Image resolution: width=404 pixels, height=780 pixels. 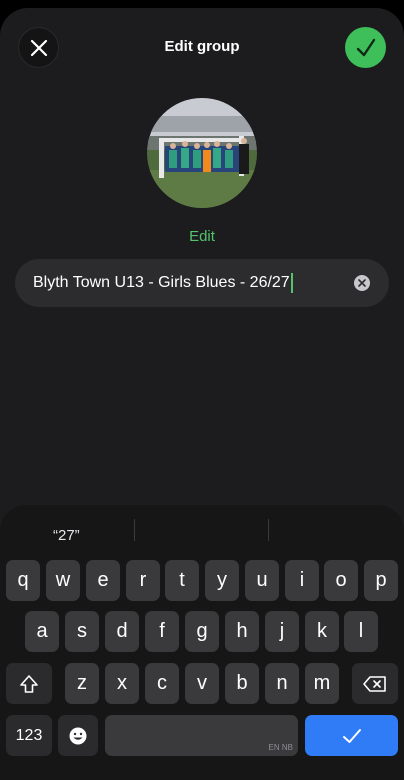 I want to click on key-r: r, so click(x=143, y=580).